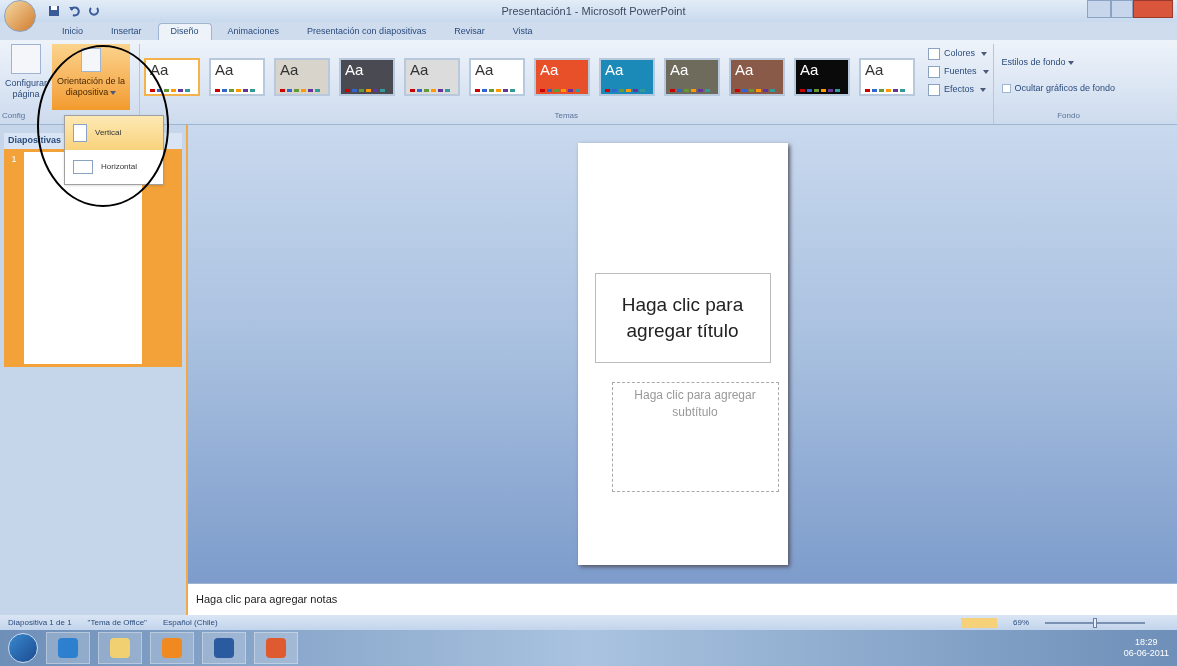  I want to click on start-button, so click(23, 648).